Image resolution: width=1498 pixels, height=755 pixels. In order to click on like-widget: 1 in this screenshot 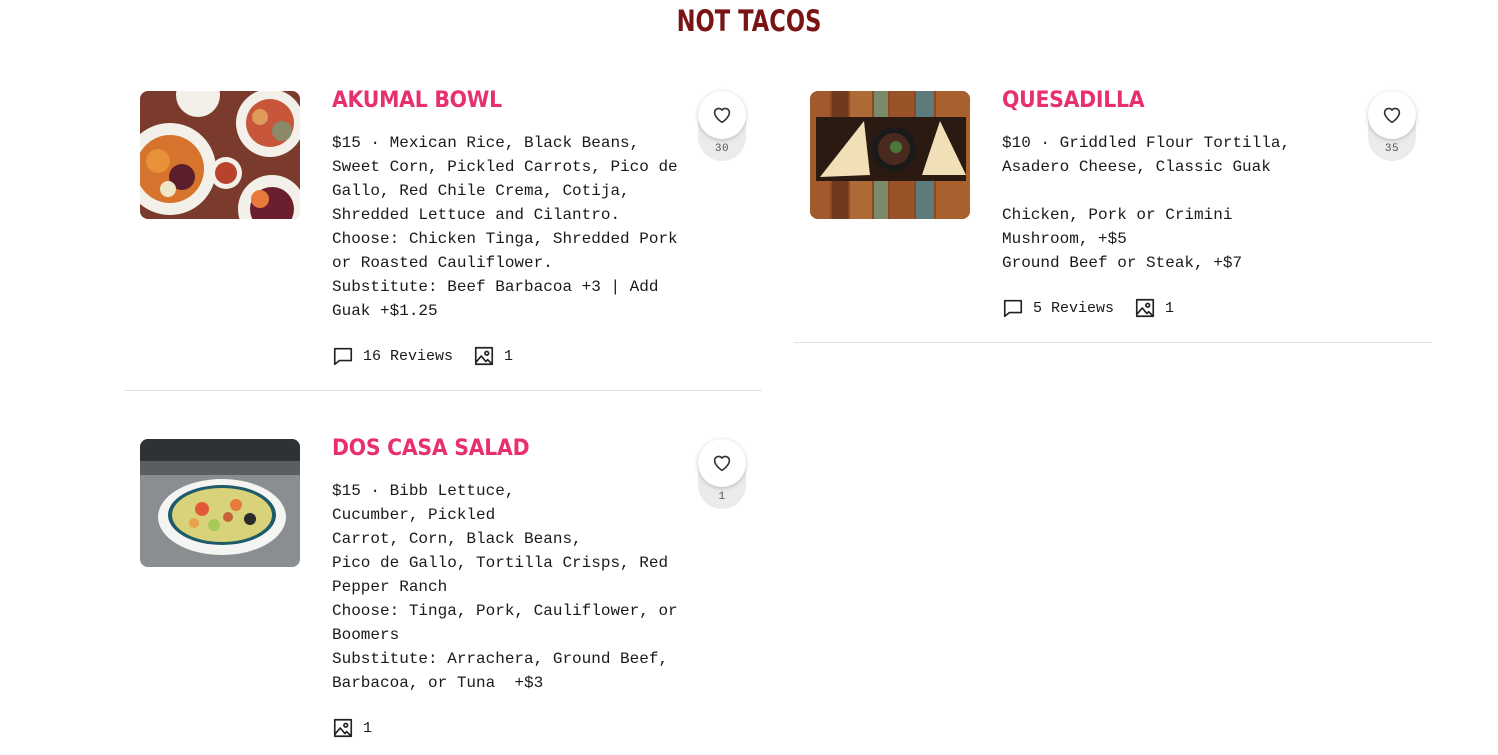, I will do `click(722, 474)`.